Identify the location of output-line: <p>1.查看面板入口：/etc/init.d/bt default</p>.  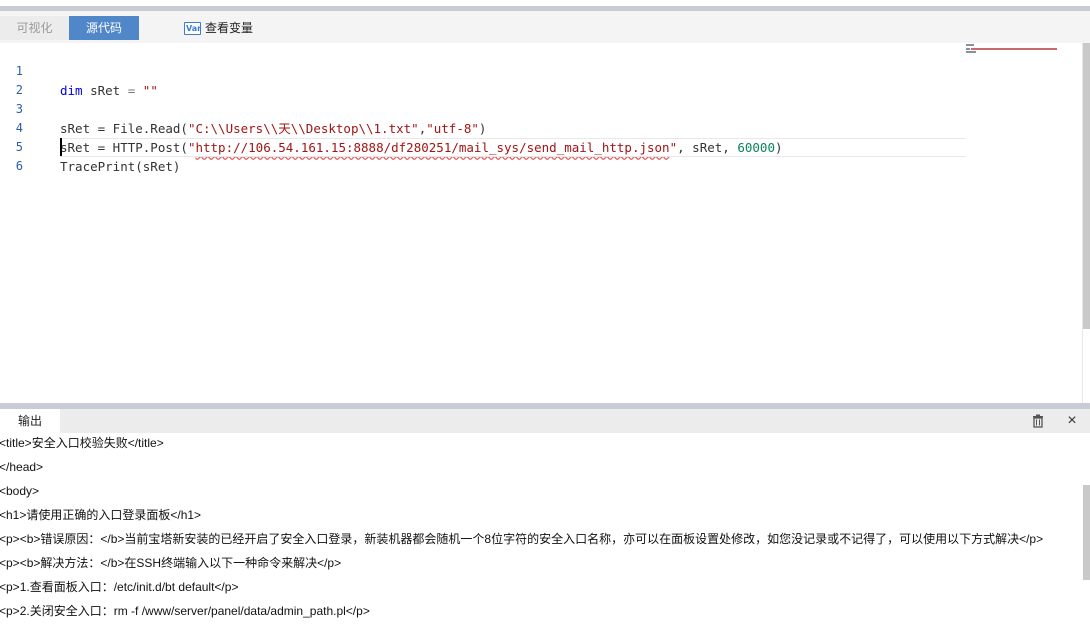
(119, 587).